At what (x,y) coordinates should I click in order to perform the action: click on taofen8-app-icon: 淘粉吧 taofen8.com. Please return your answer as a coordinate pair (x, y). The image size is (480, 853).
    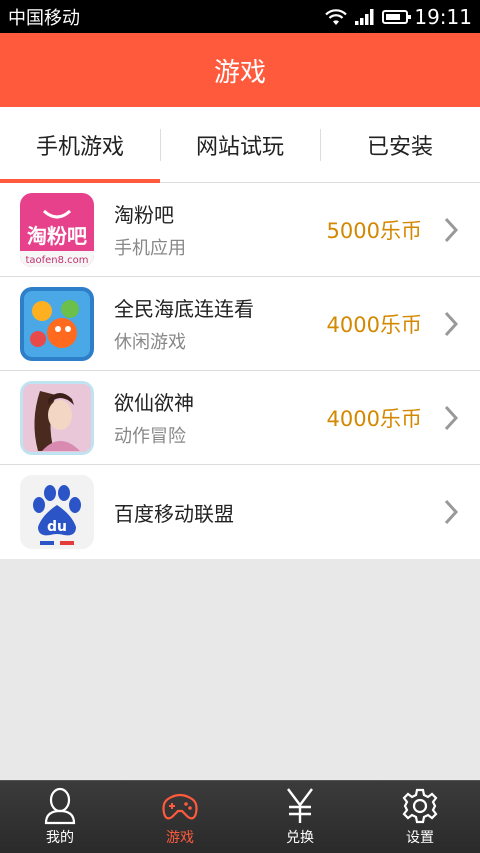
    Looking at the image, I should click on (57, 229).